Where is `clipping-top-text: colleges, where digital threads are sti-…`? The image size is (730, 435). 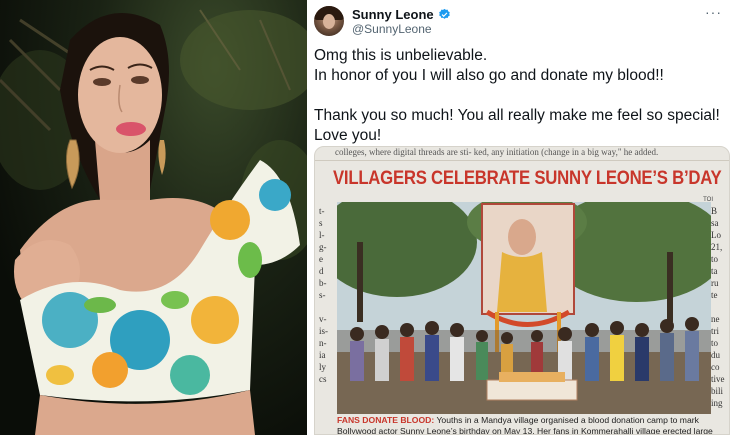
clipping-top-text: colleges, where digital threads are sti-… is located at coordinates (522, 154).